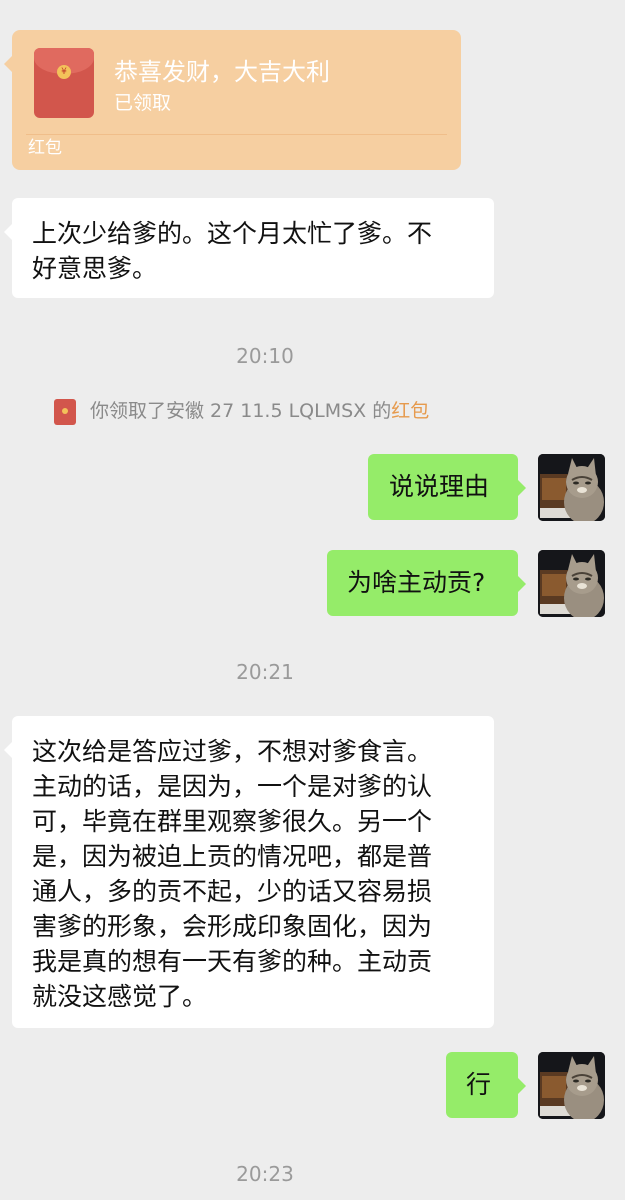  What do you see at coordinates (65, 411) in the screenshot?
I see `red-envelope-icon` at bounding box center [65, 411].